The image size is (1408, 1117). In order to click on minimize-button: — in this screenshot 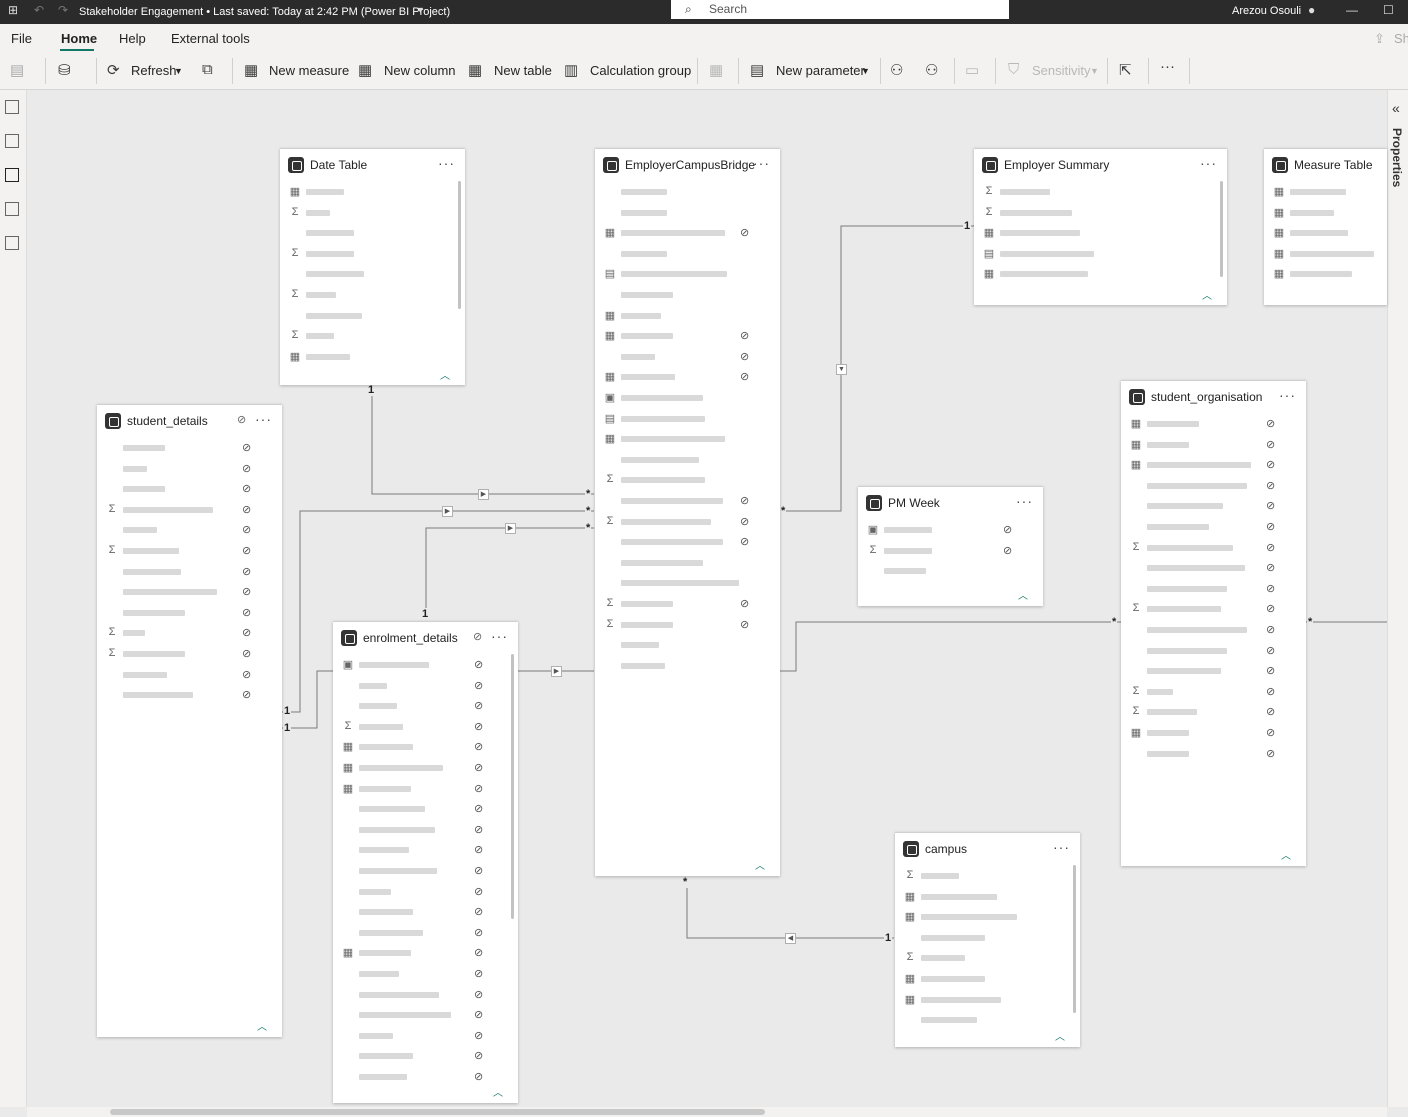, I will do `click(1352, 10)`.